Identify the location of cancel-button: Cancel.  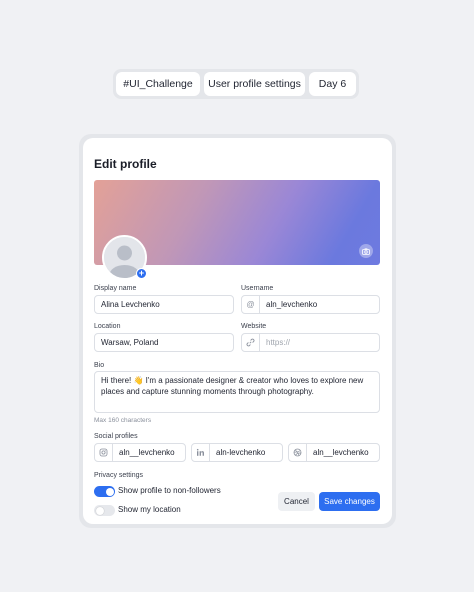
(296, 501).